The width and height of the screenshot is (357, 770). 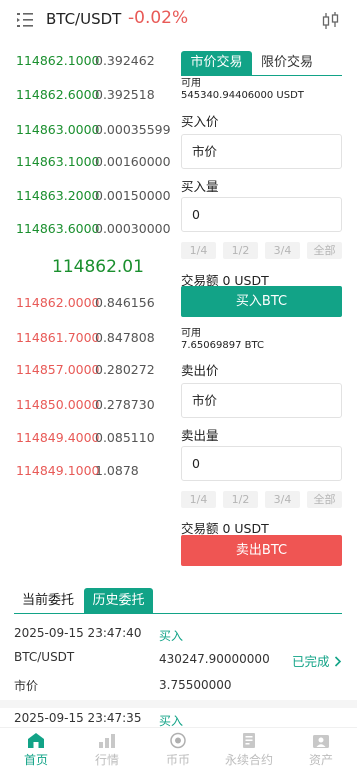 What do you see at coordinates (106, 760) in the screenshot?
I see `nav-label: 行情` at bounding box center [106, 760].